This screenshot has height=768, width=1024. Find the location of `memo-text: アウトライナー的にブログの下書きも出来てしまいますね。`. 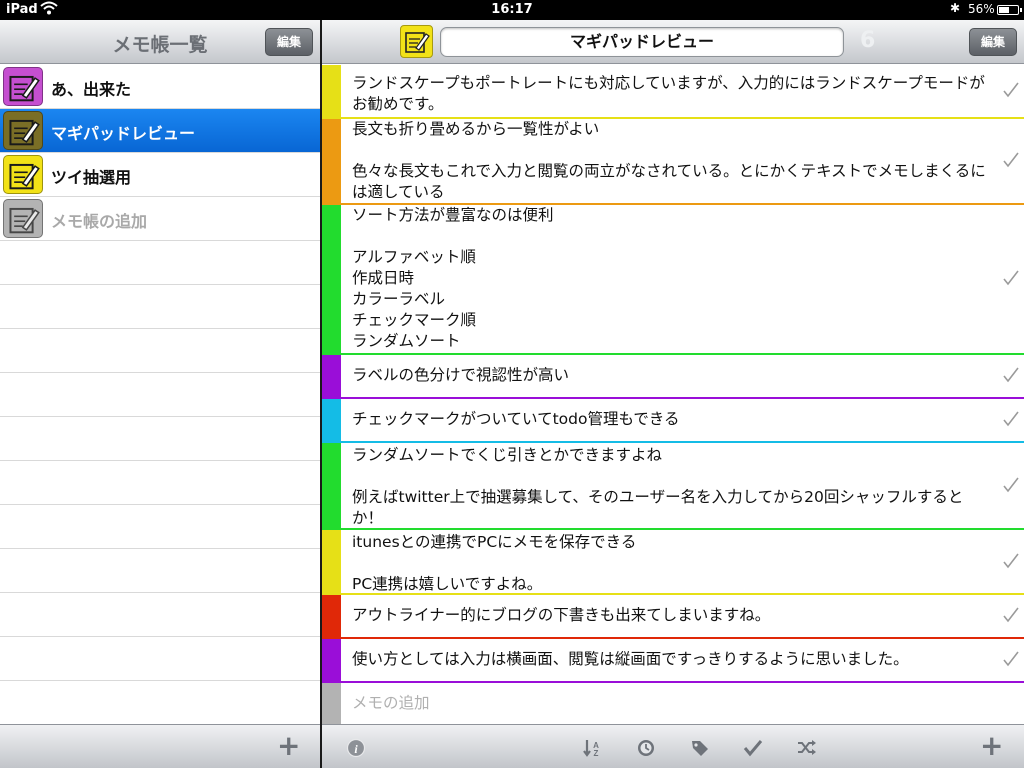

memo-text: アウトライナー的にブログの下書きも出来てしまいますね。 is located at coordinates (561, 615).